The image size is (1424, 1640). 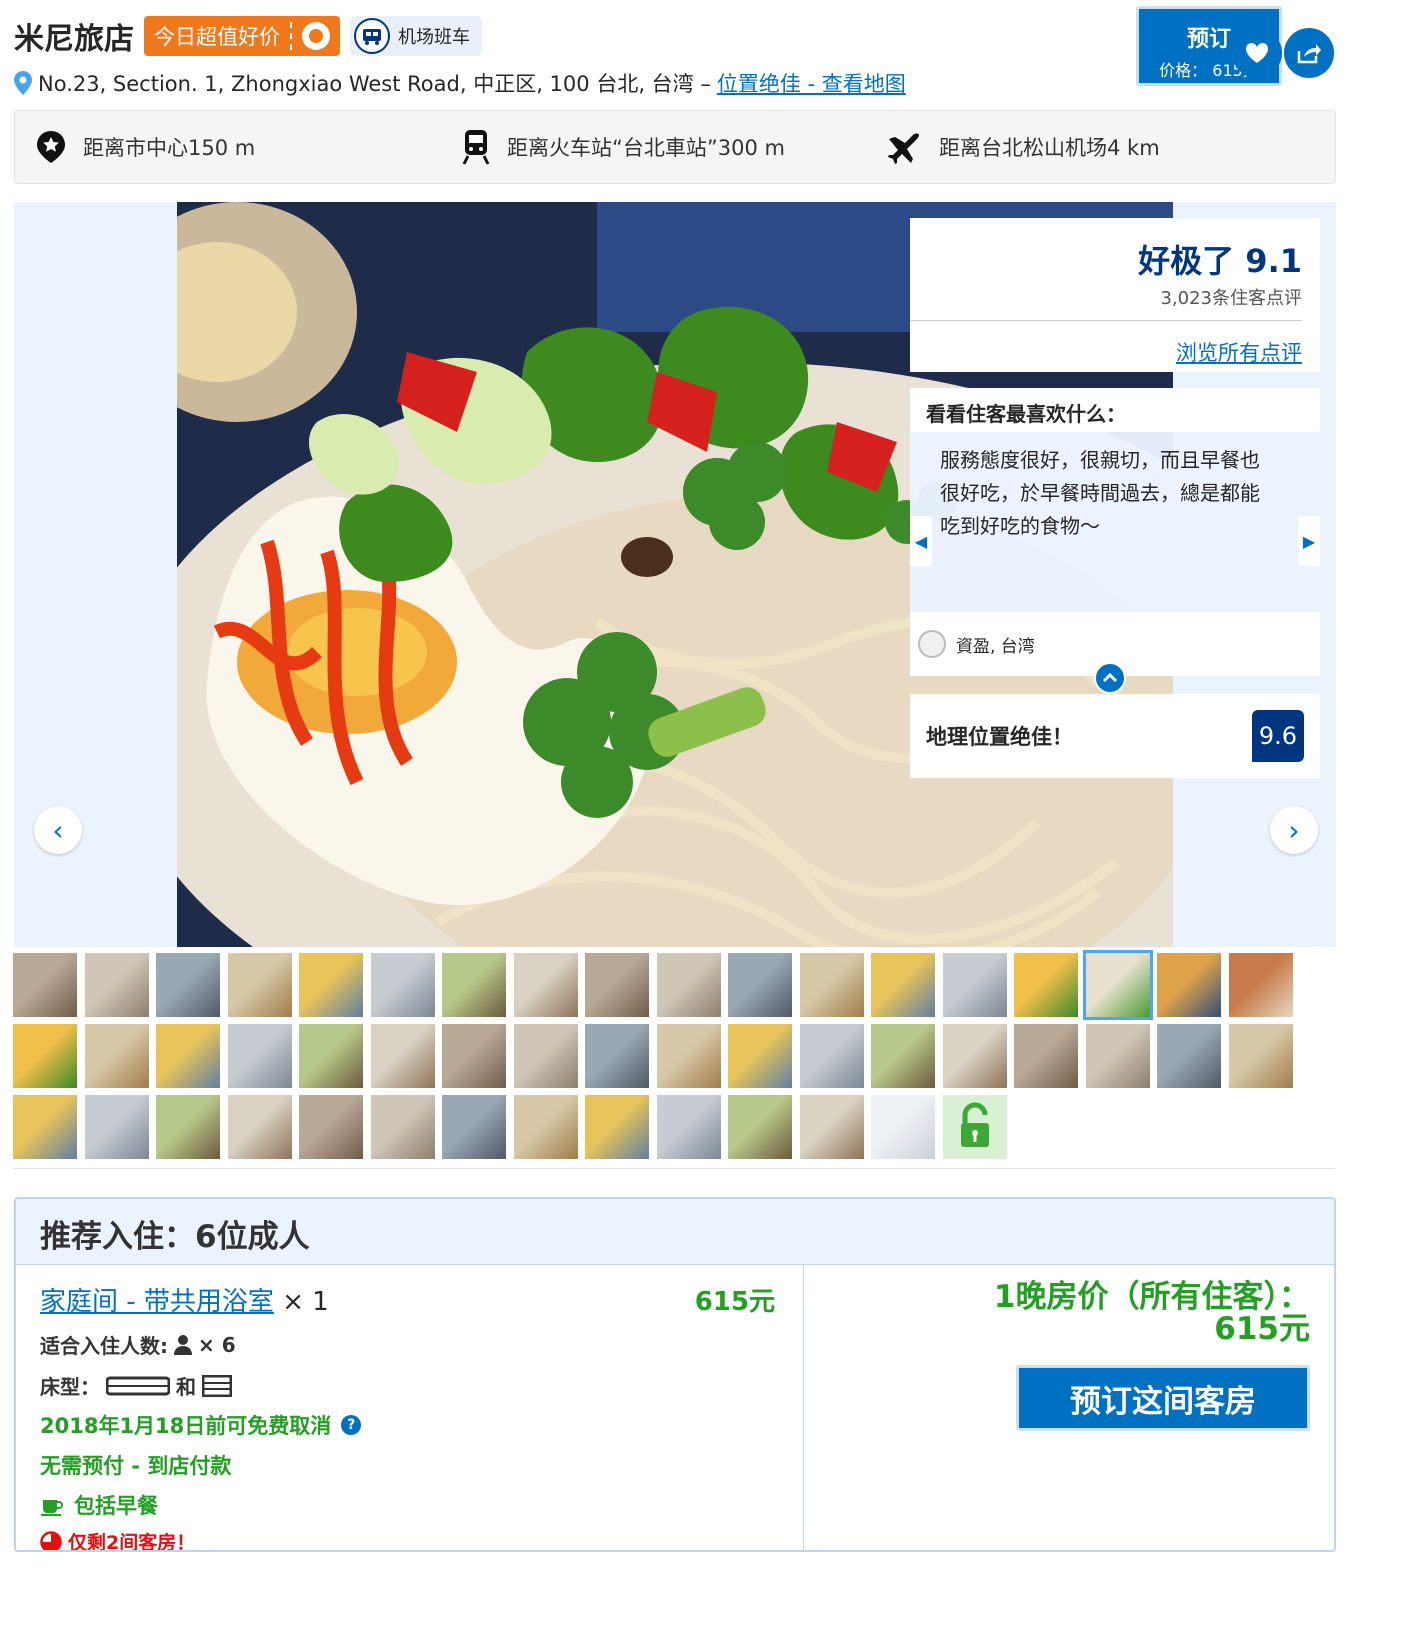 I want to click on bunk-bed-icon, so click(x=217, y=1385).